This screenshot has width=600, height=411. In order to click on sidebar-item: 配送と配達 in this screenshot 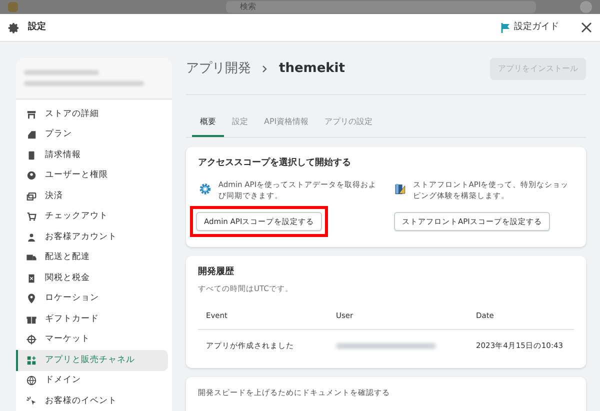, I will do `click(92, 258)`.